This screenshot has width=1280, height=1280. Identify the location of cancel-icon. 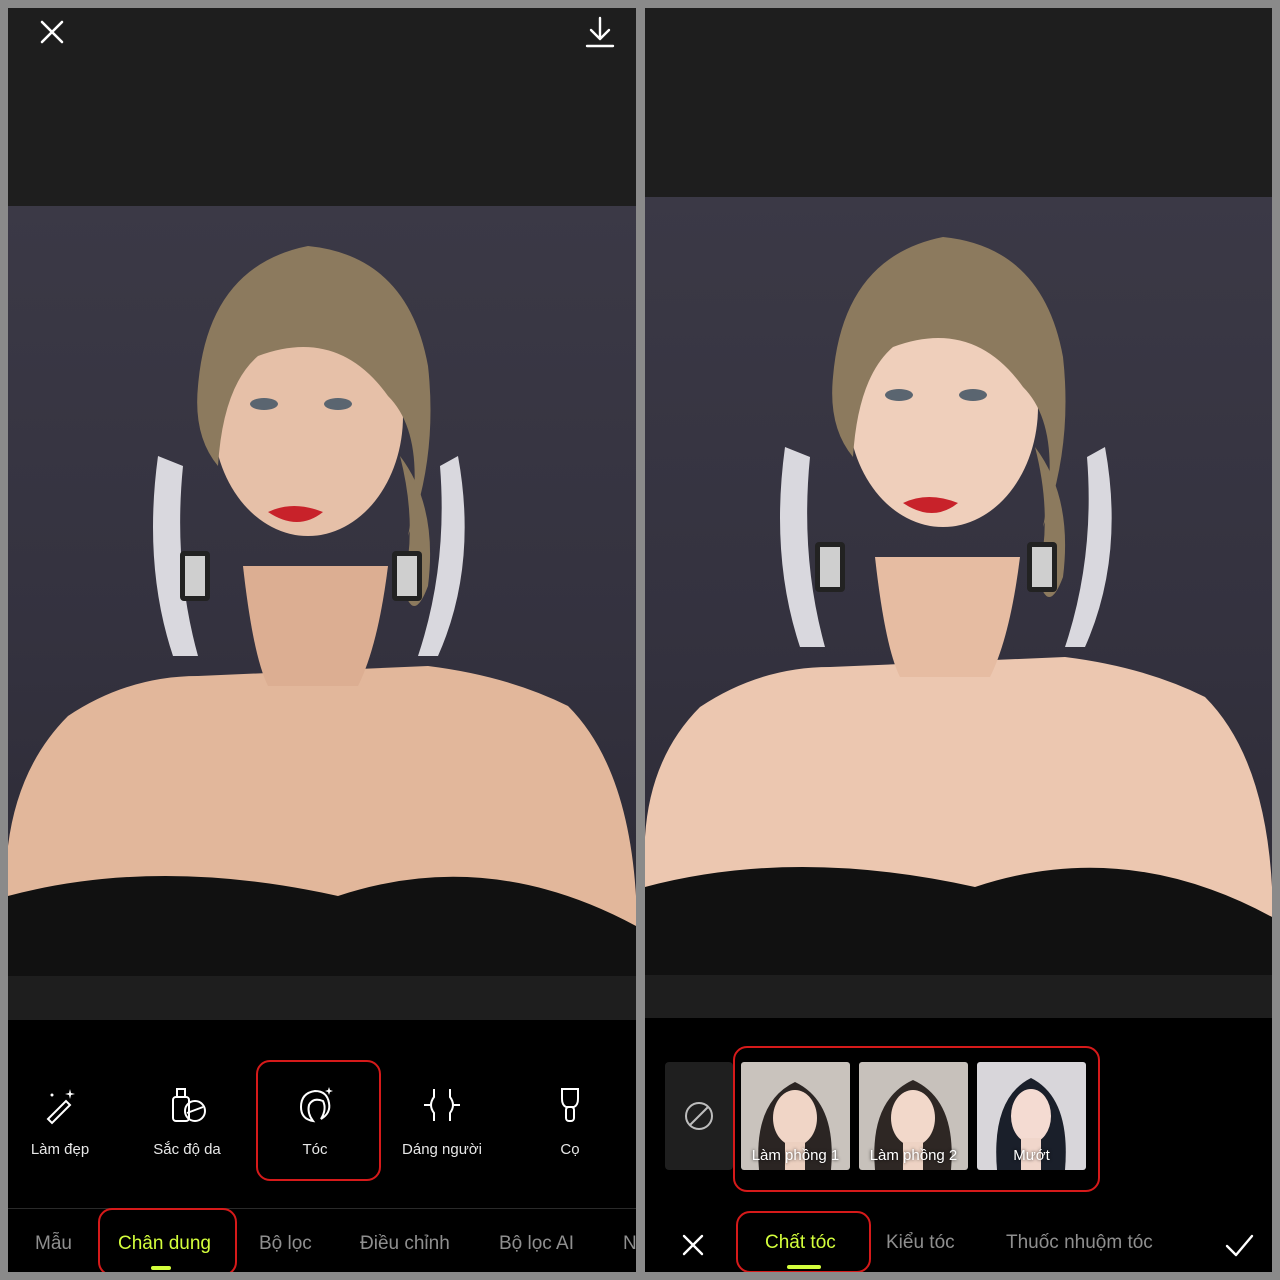
(693, 1245).